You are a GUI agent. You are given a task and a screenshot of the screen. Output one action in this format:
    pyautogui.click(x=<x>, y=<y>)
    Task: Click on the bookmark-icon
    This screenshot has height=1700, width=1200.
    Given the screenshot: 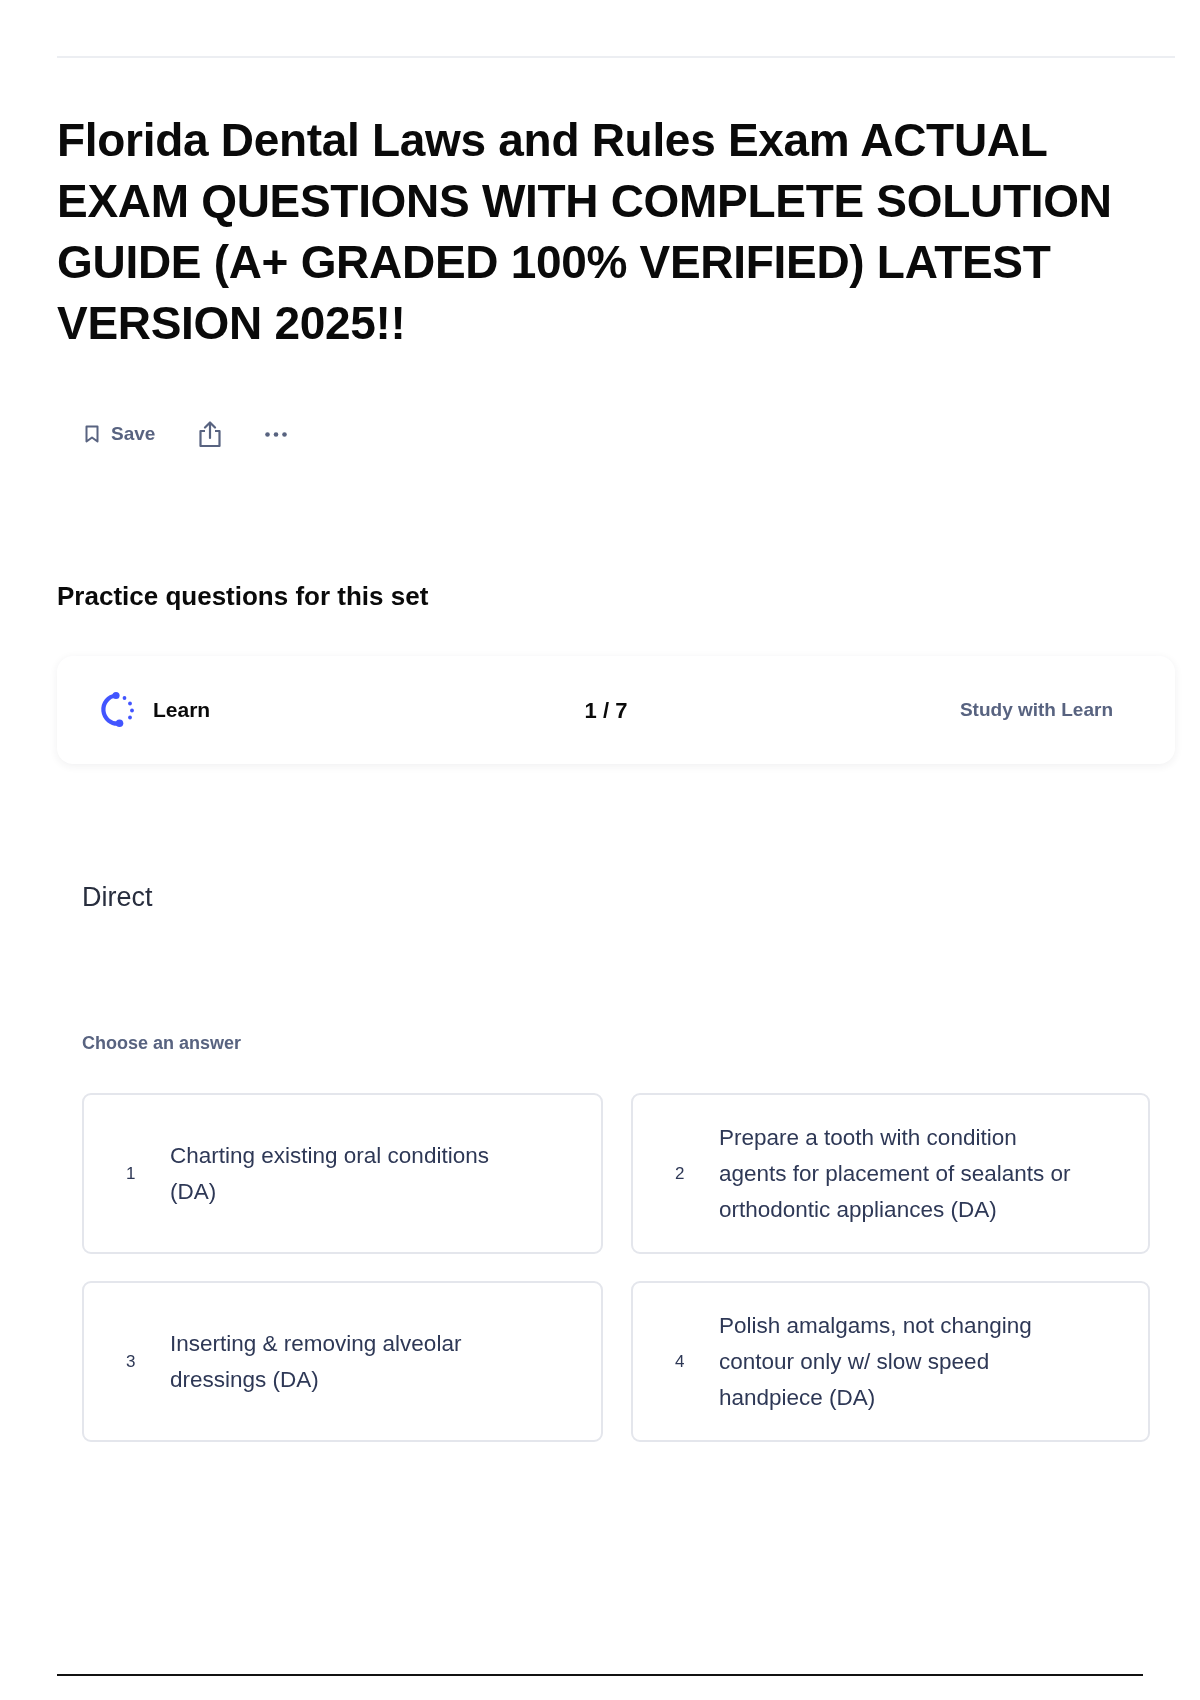 What is the action you would take?
    pyautogui.click(x=92, y=434)
    